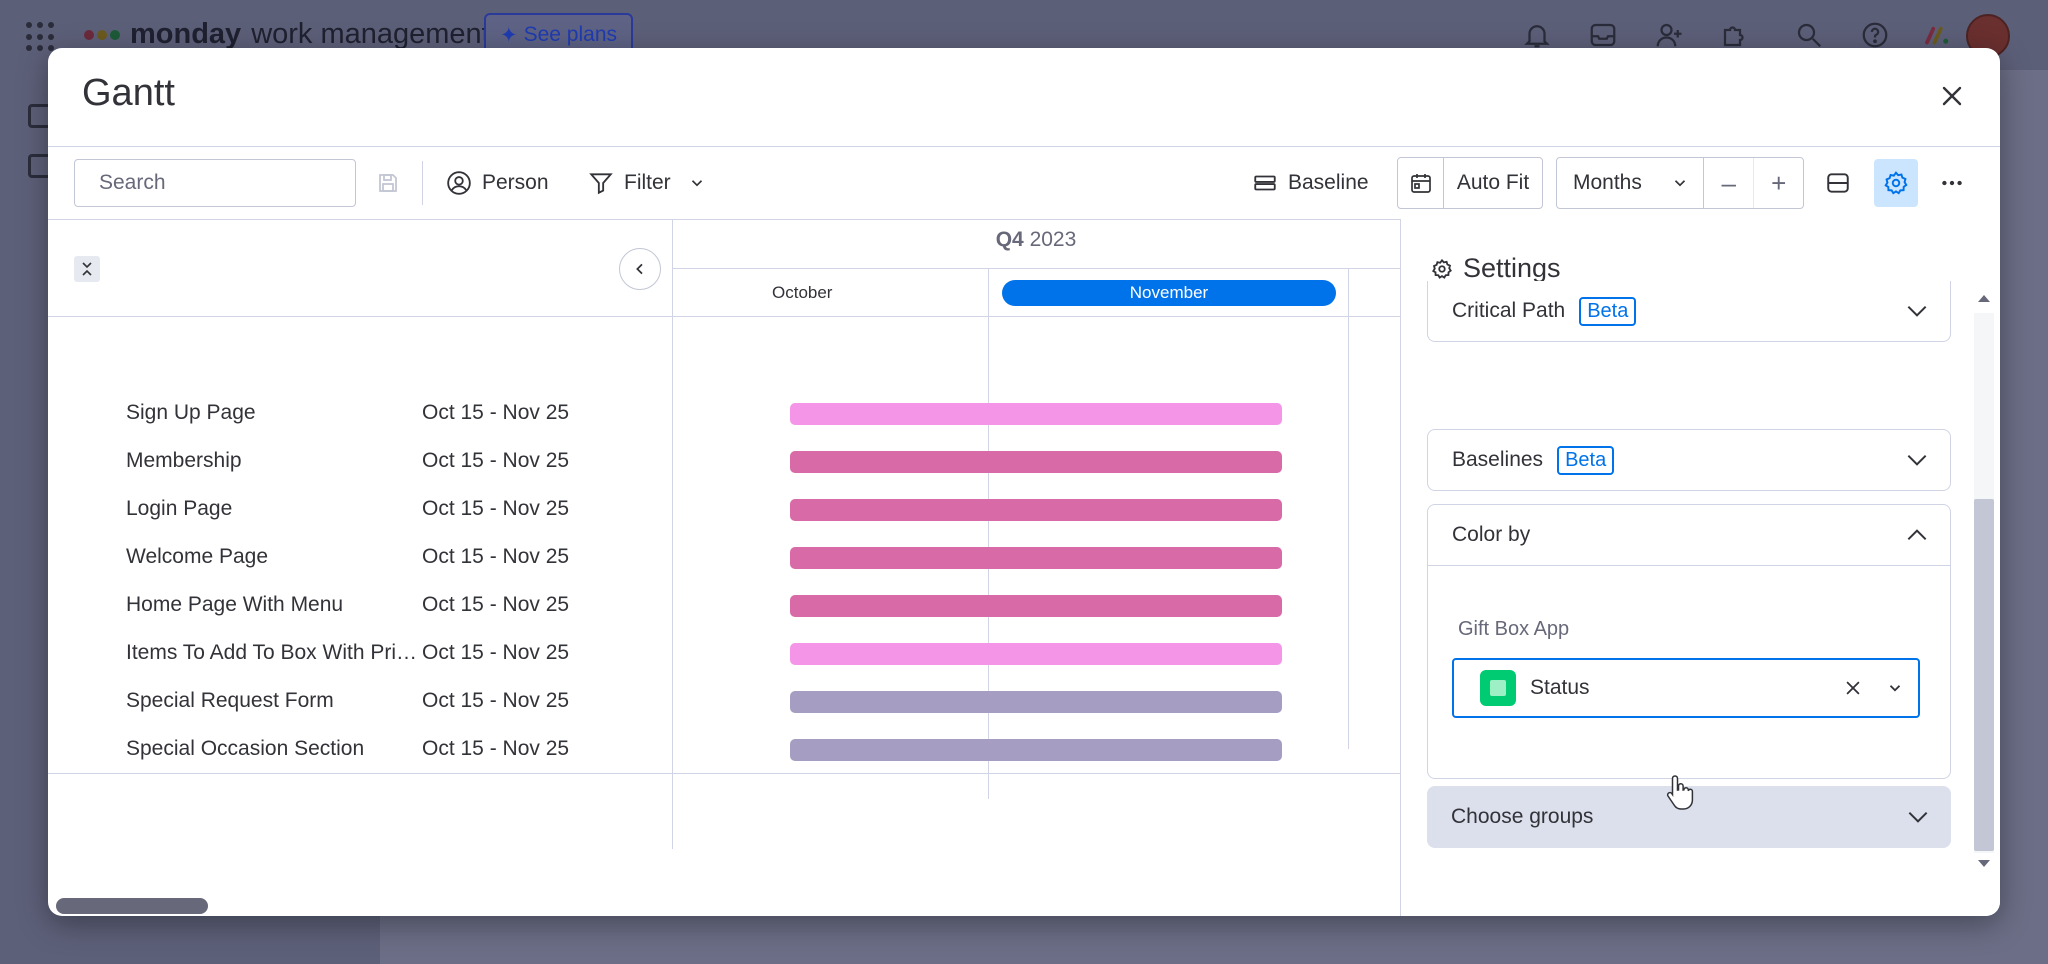  What do you see at coordinates (1689, 535) in the screenshot?
I see `color-by-header: Color by` at bounding box center [1689, 535].